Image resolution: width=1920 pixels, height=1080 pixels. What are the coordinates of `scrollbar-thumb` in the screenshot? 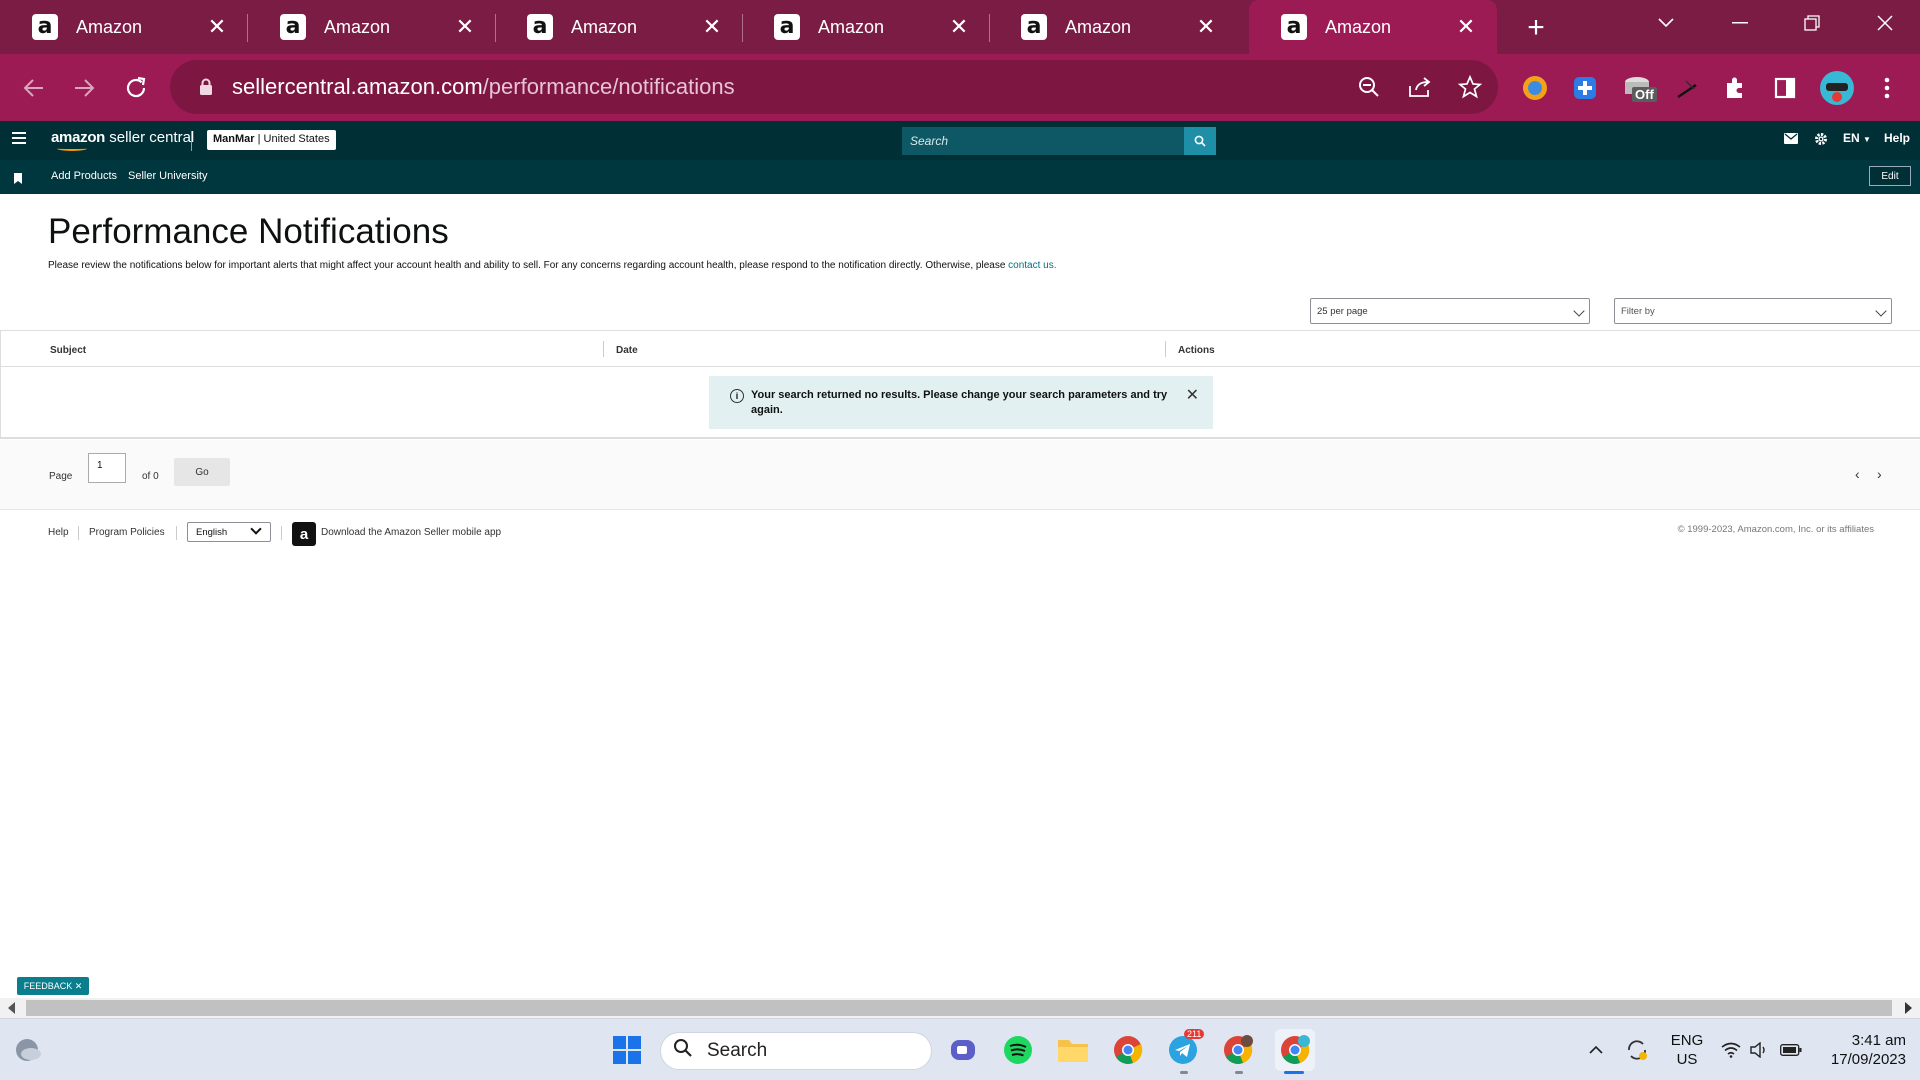 It's located at (959, 1008).